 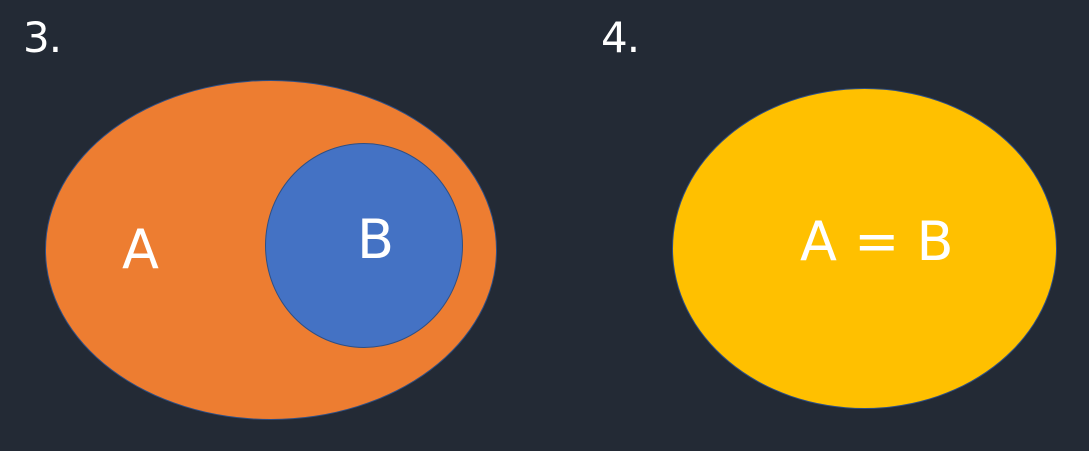 I want to click on diagram-number-4: 4., so click(x=620, y=37).